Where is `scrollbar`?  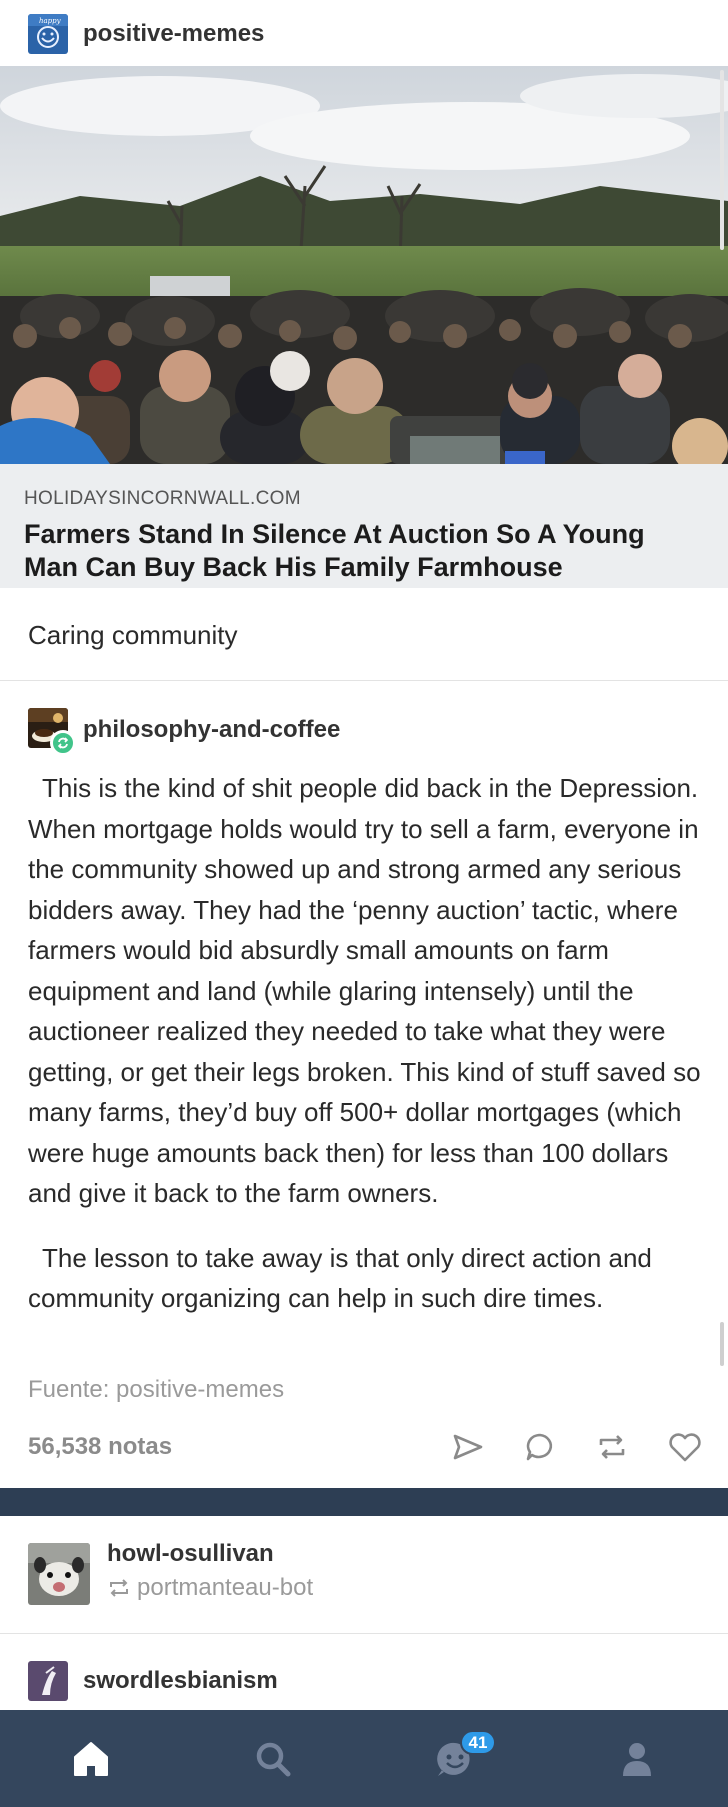 scrollbar is located at coordinates (722, 160).